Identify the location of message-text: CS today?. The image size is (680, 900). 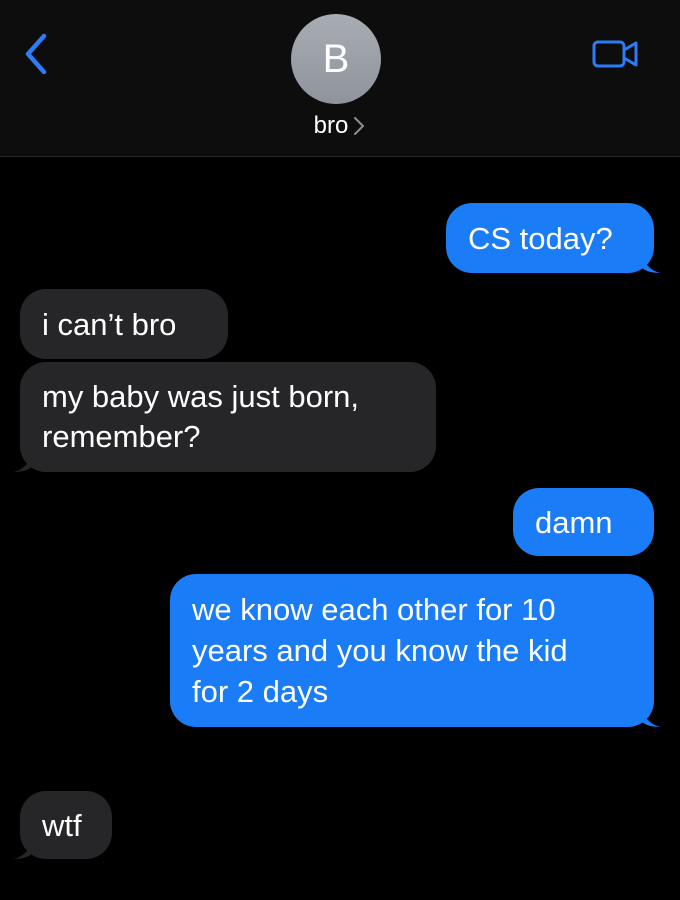
(540, 238).